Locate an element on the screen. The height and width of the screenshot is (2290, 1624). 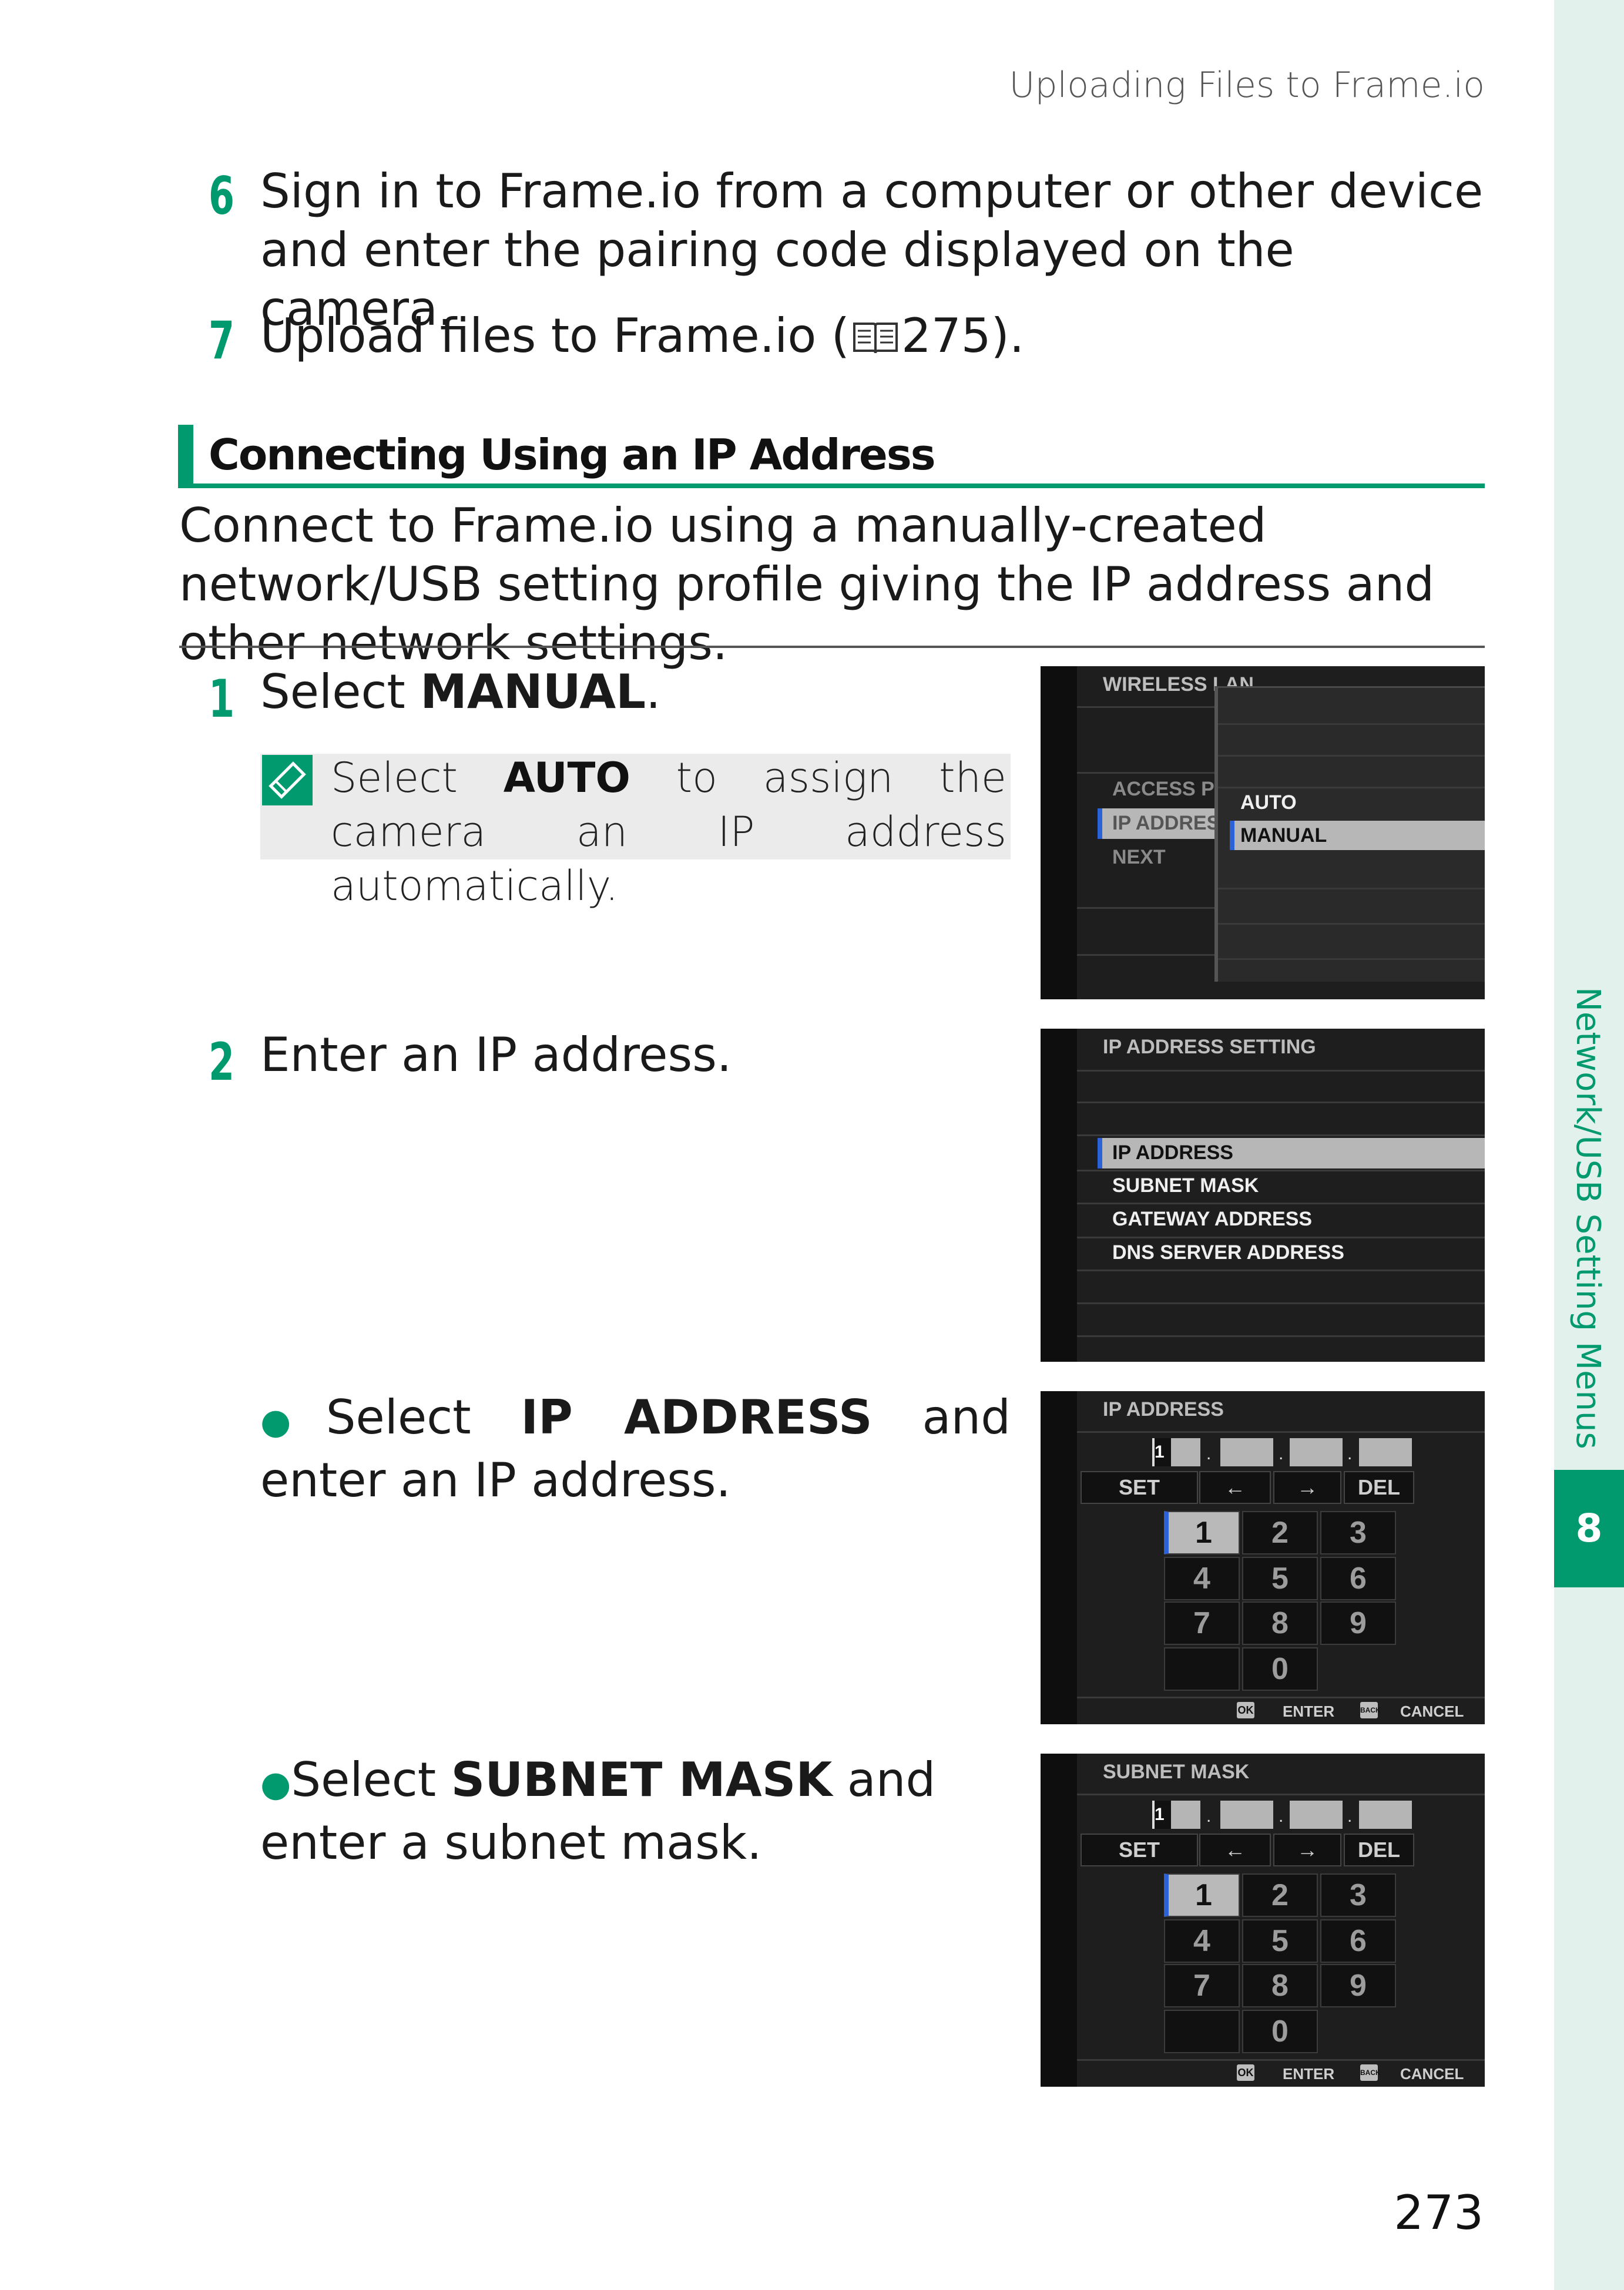
book-icon is located at coordinates (876, 339).